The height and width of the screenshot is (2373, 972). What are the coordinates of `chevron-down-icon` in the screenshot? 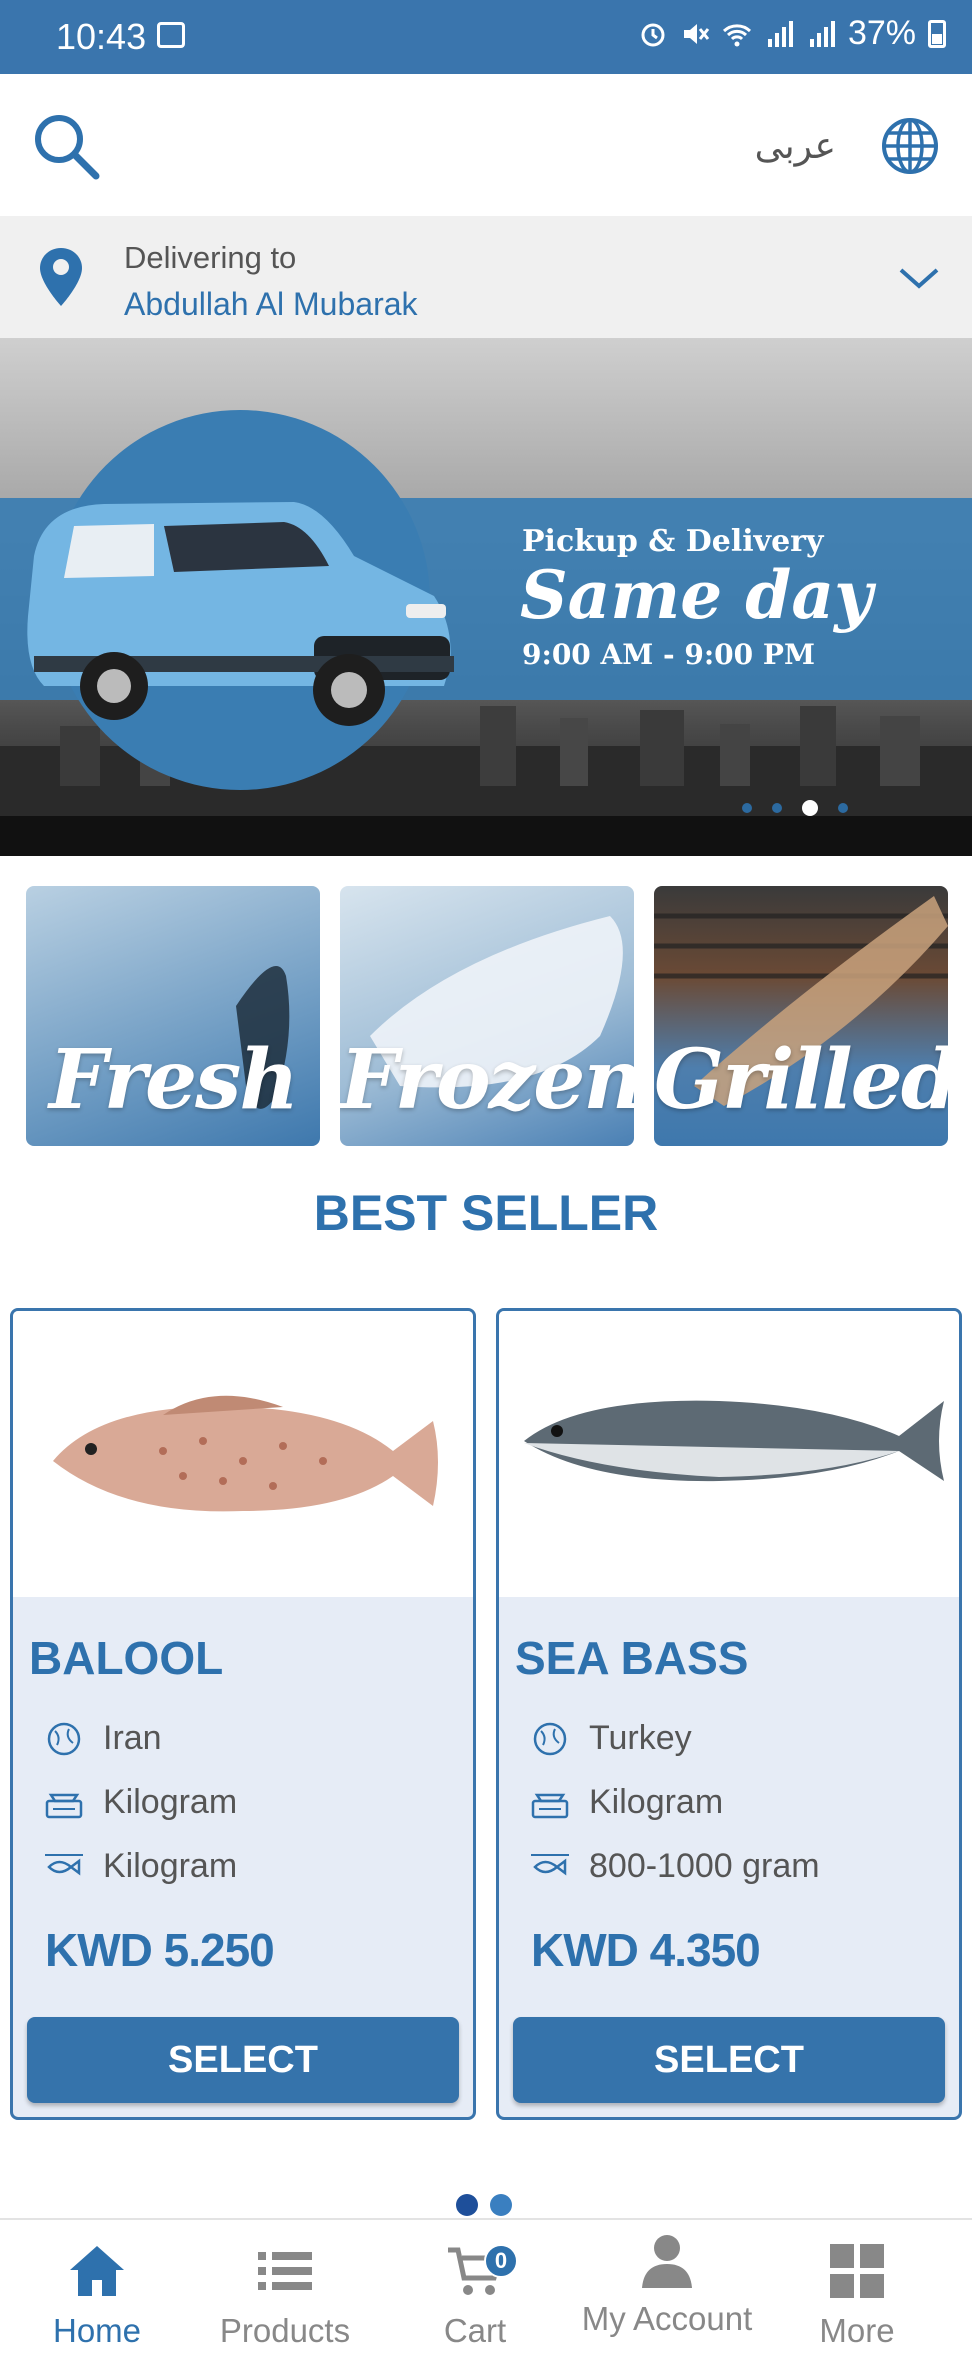 It's located at (919, 278).